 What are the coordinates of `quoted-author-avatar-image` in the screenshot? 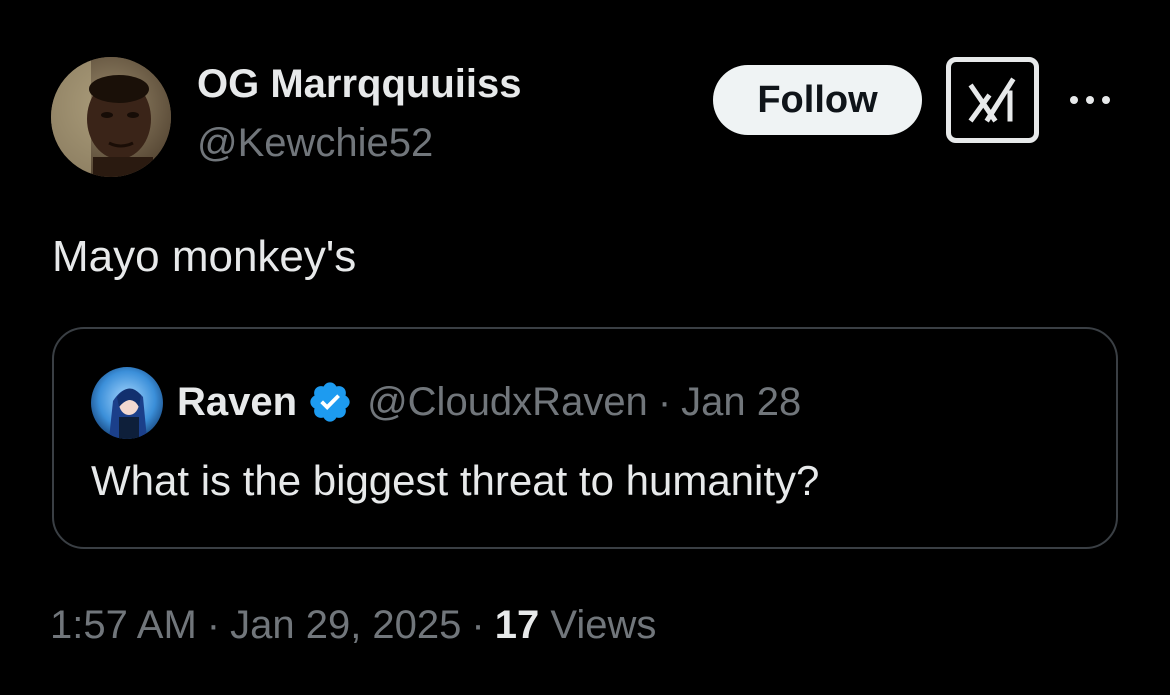 It's located at (127, 403).